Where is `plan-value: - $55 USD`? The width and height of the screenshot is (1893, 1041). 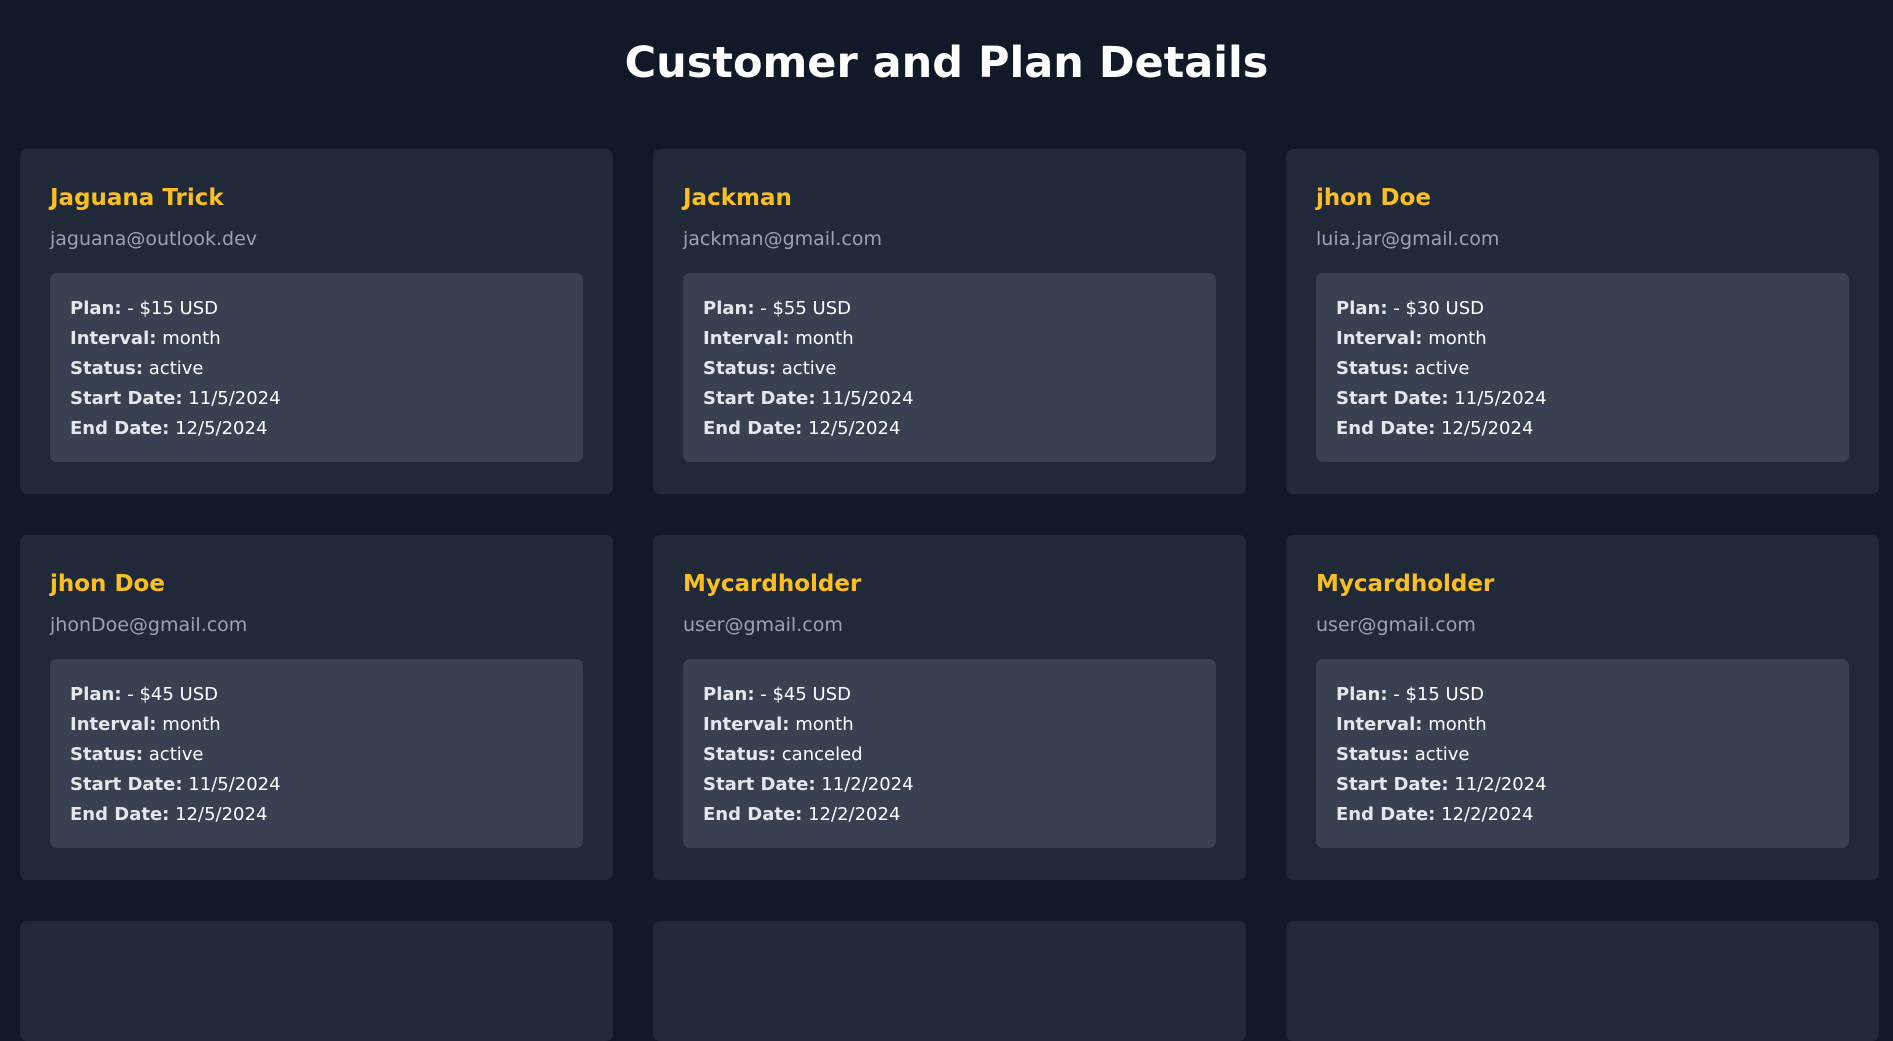
plan-value: - $55 USD is located at coordinates (806, 308).